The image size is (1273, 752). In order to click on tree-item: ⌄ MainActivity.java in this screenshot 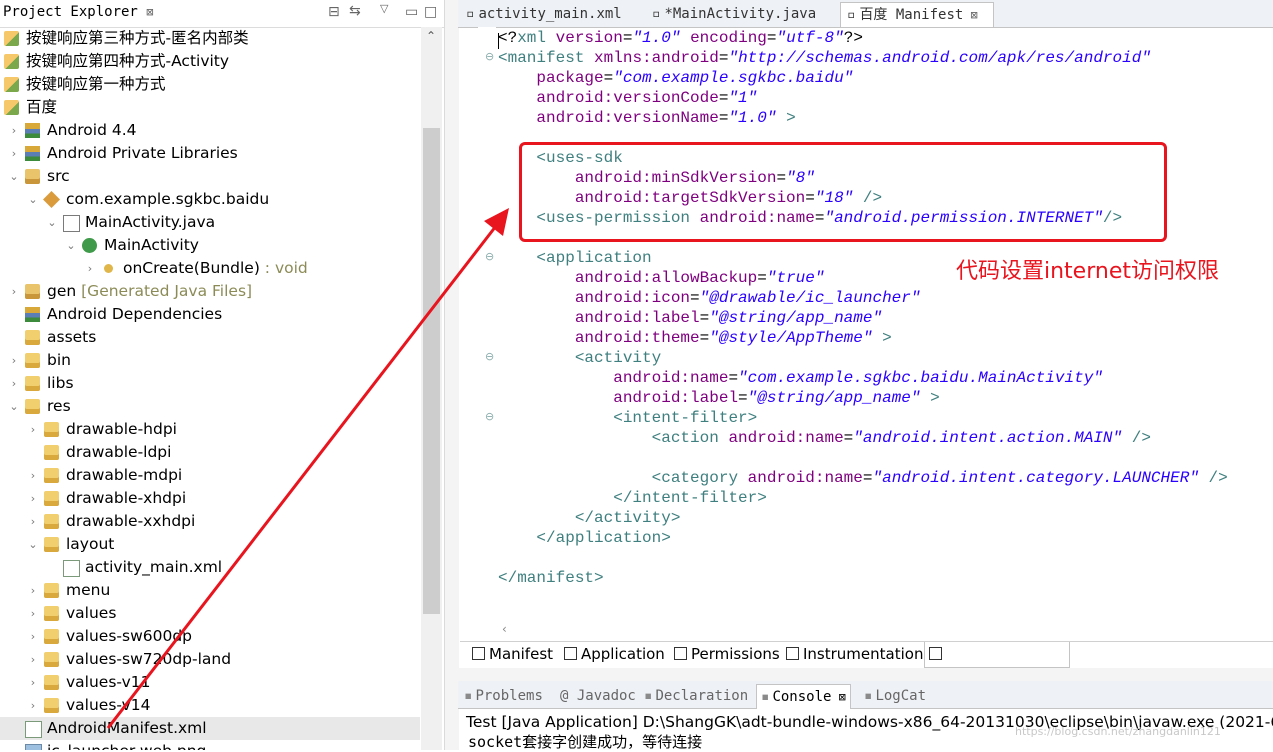, I will do `click(210, 222)`.